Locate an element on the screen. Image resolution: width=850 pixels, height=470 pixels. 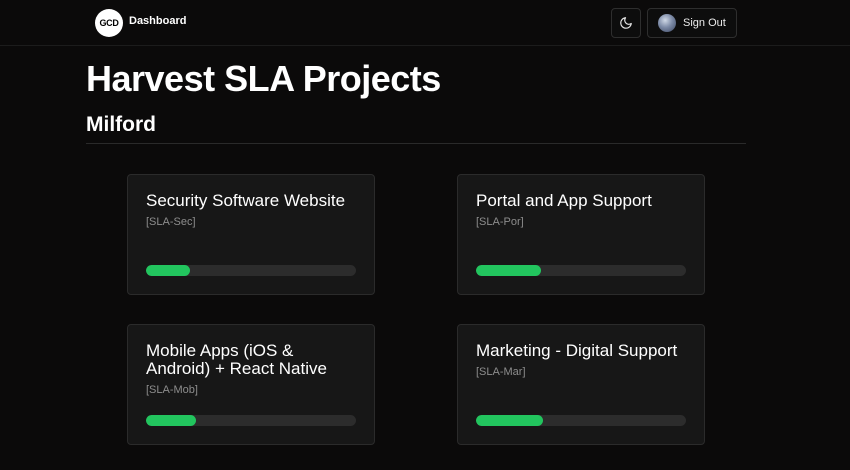
section-divider is located at coordinates (416, 143).